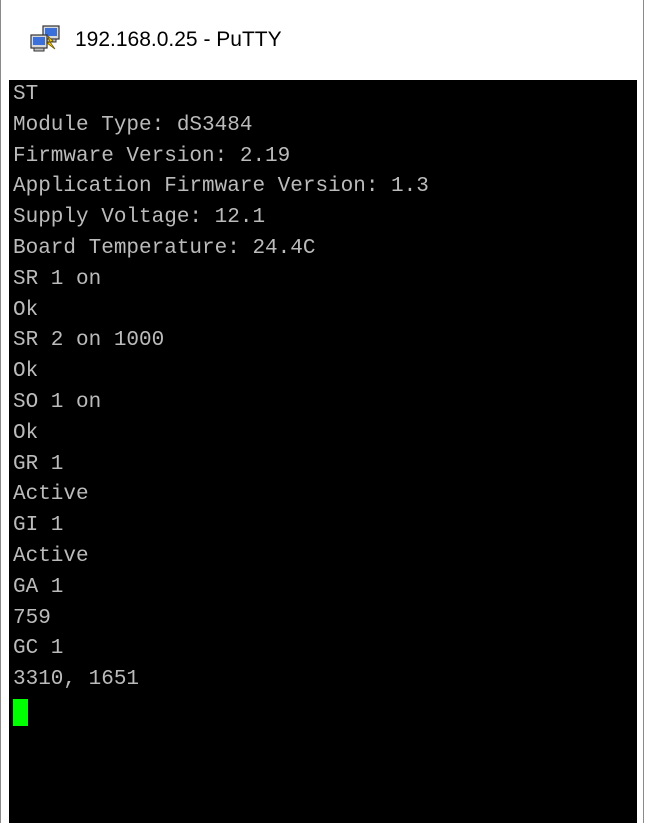  What do you see at coordinates (26, 94) in the screenshot?
I see `terminal-line: ST` at bounding box center [26, 94].